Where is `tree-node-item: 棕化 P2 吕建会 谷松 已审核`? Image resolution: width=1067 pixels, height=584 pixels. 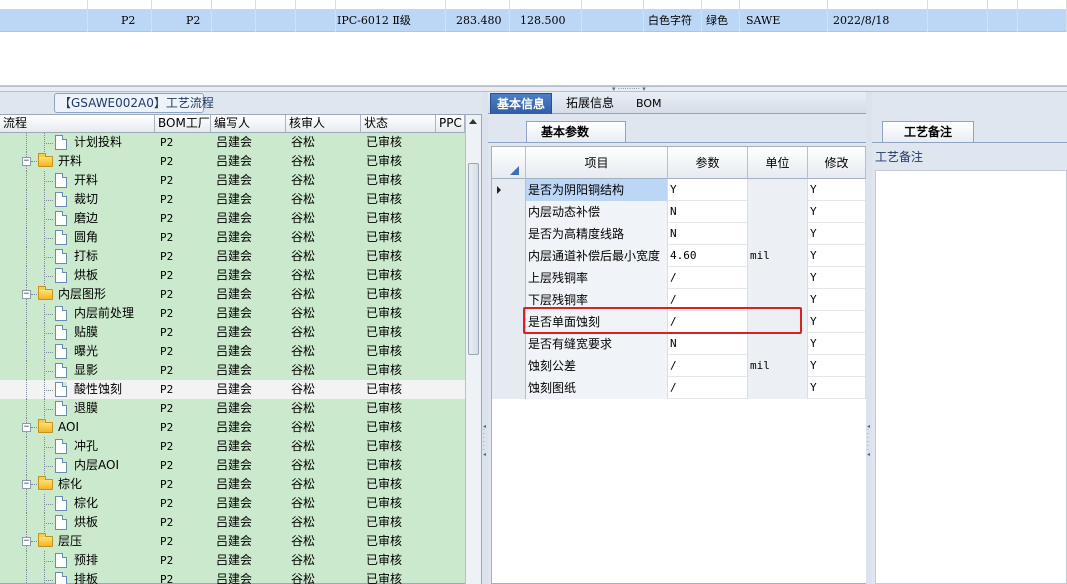 tree-node-item: 棕化 P2 吕建会 谷松 已审核 is located at coordinates (232, 503).